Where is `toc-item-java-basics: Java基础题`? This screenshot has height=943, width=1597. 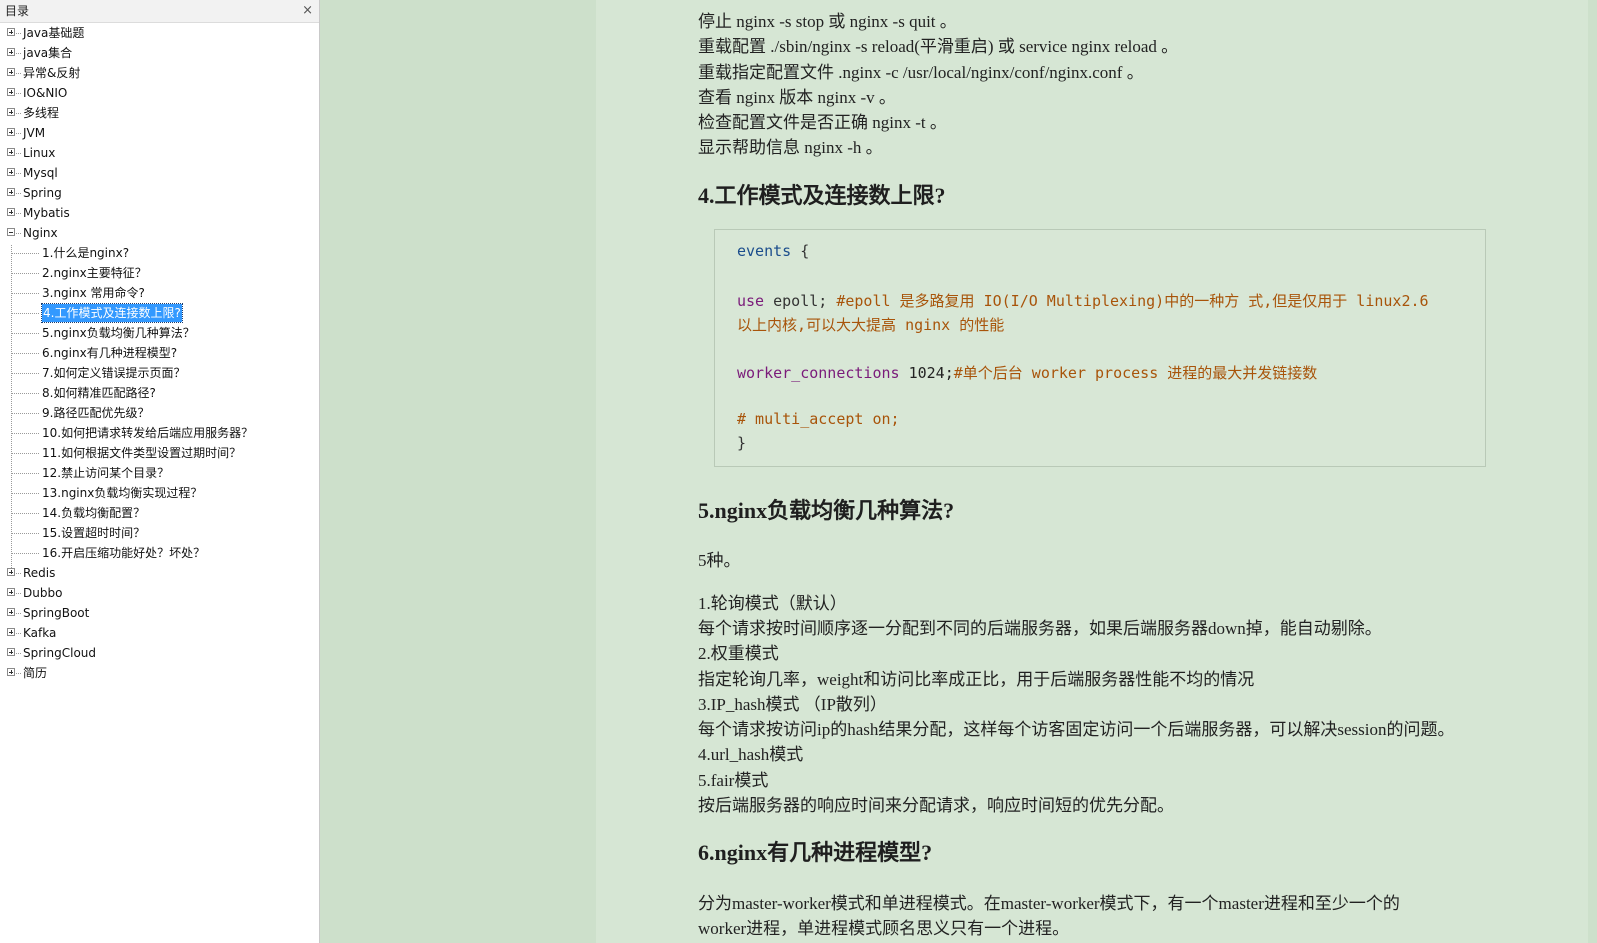 toc-item-java-basics: Java基础题 is located at coordinates (159, 33).